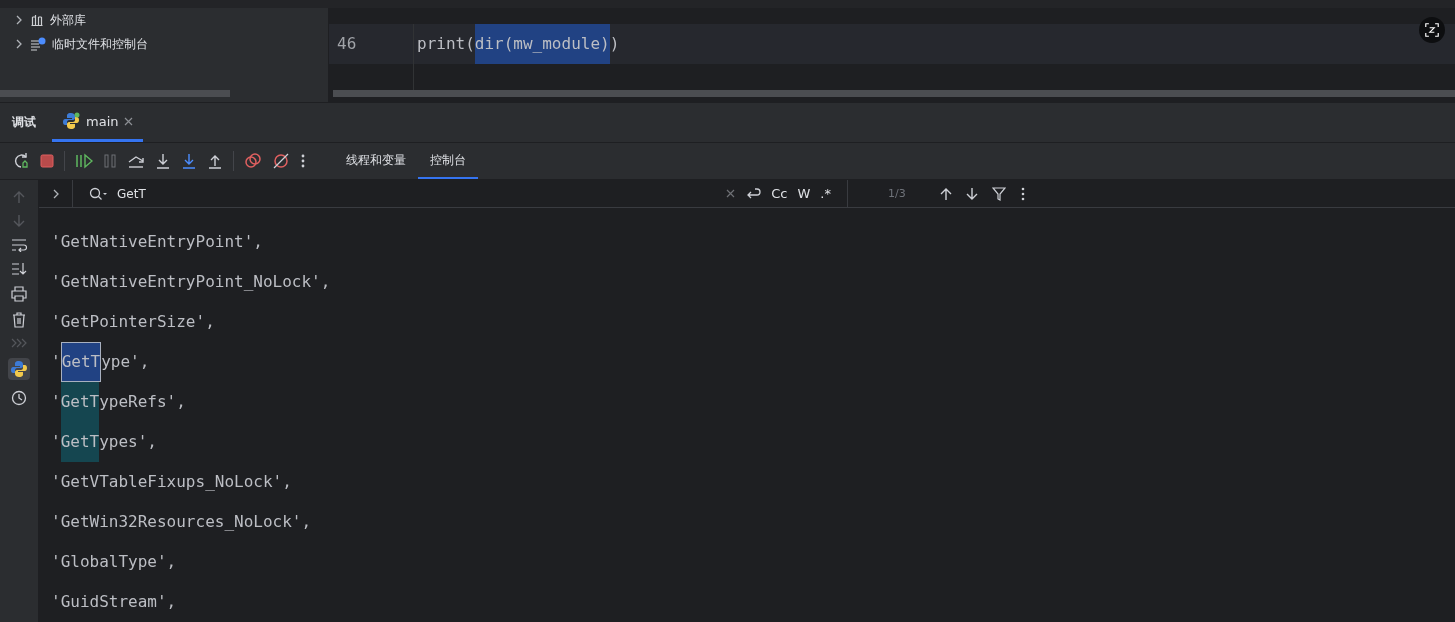 The image size is (1455, 622). I want to click on soft-wrap-icon, so click(19, 245).